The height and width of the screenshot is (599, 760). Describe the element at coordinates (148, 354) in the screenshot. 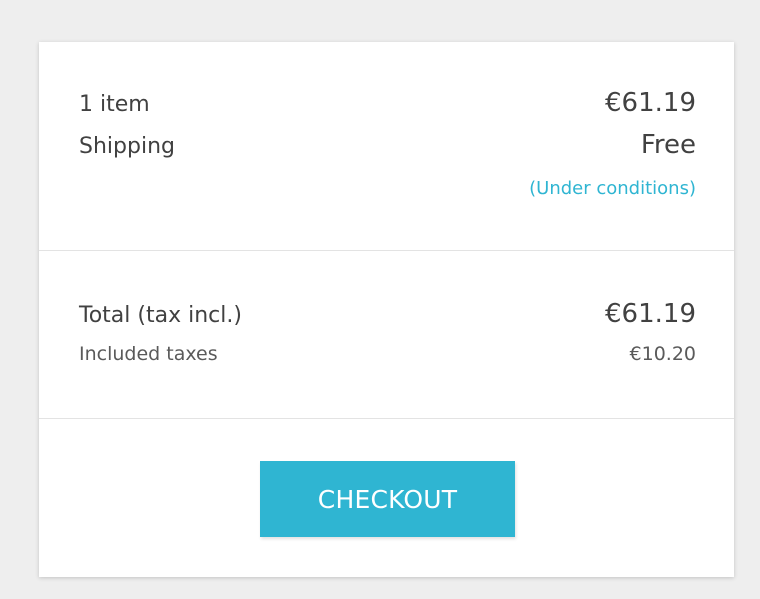

I see `taxes-label: Included taxes` at that location.